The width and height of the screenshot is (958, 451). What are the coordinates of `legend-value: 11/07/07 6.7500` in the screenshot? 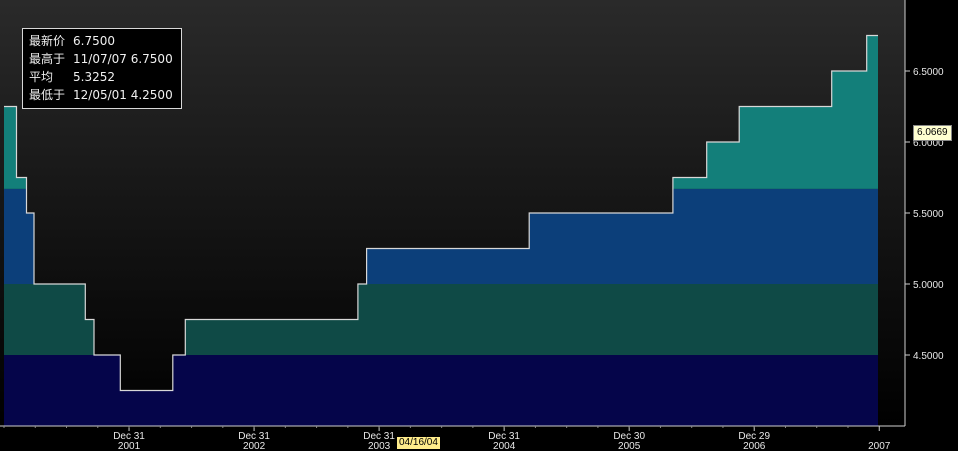 It's located at (123, 59).